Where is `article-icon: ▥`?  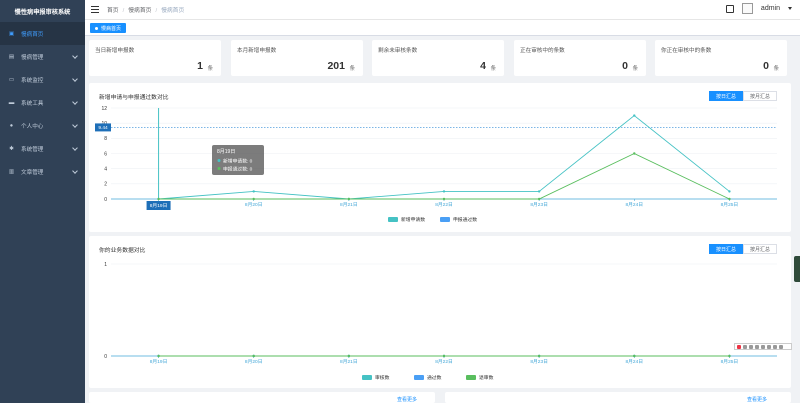 article-icon: ▥ is located at coordinates (11, 171).